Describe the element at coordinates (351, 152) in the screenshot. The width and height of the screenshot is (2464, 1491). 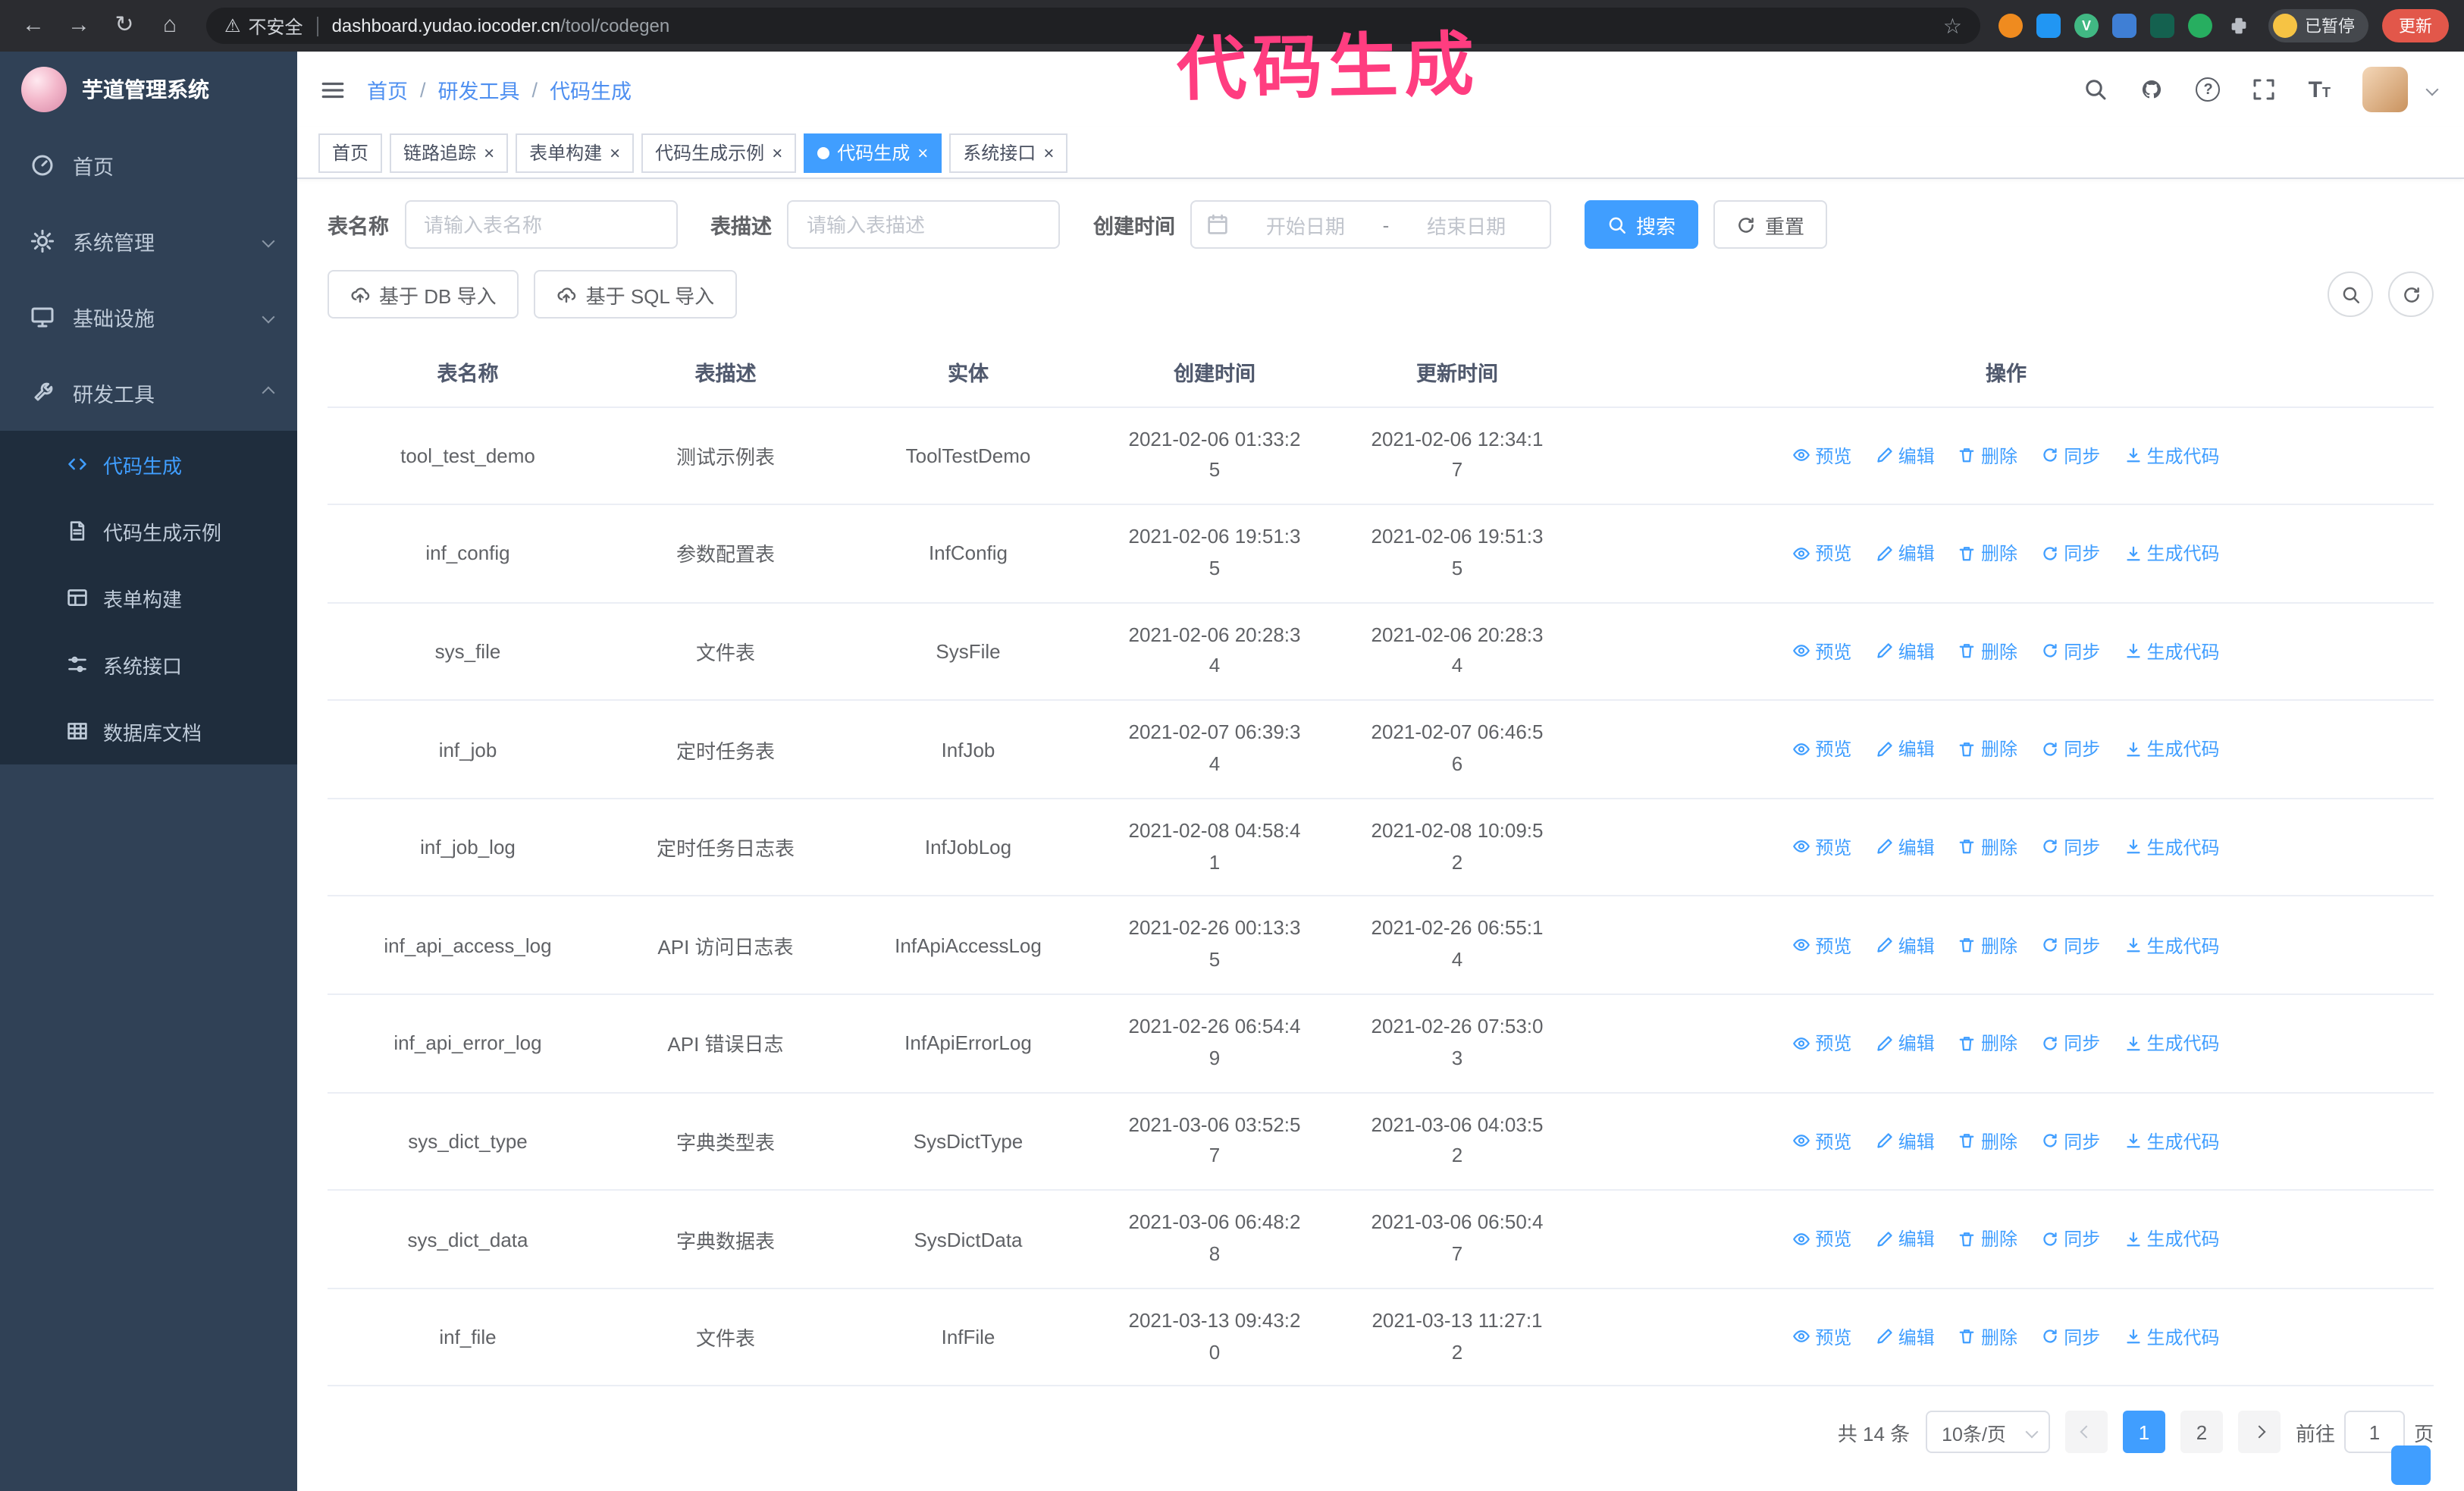
I see `tab-home: 首页` at that location.